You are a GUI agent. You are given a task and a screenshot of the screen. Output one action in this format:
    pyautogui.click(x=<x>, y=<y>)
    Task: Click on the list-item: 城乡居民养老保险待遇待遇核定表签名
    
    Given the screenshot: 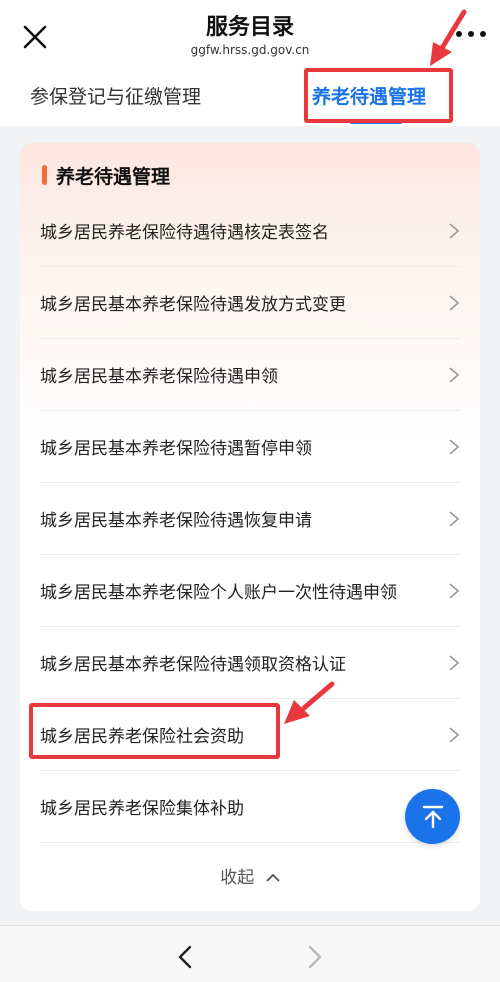 What is the action you would take?
    pyautogui.click(x=250, y=231)
    